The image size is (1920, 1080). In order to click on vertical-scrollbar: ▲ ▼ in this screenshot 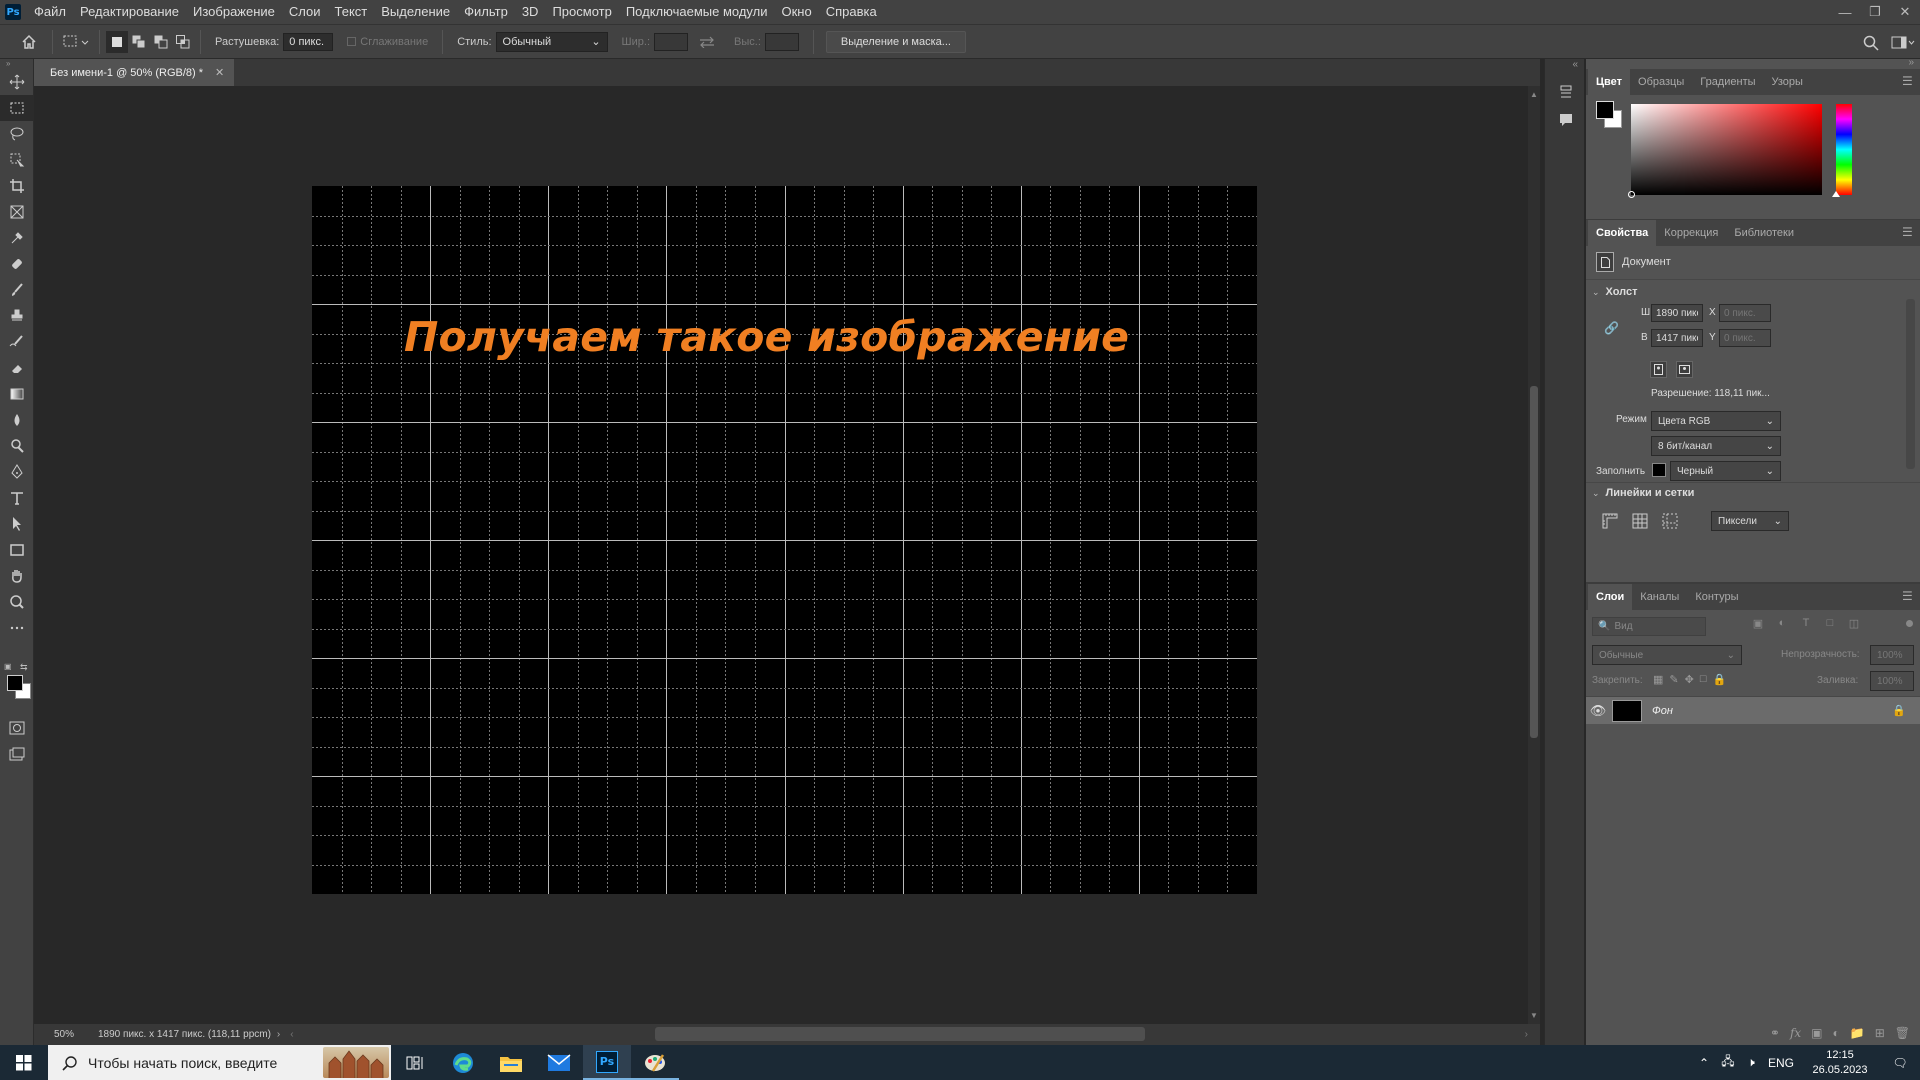, I will do `click(1534, 555)`.